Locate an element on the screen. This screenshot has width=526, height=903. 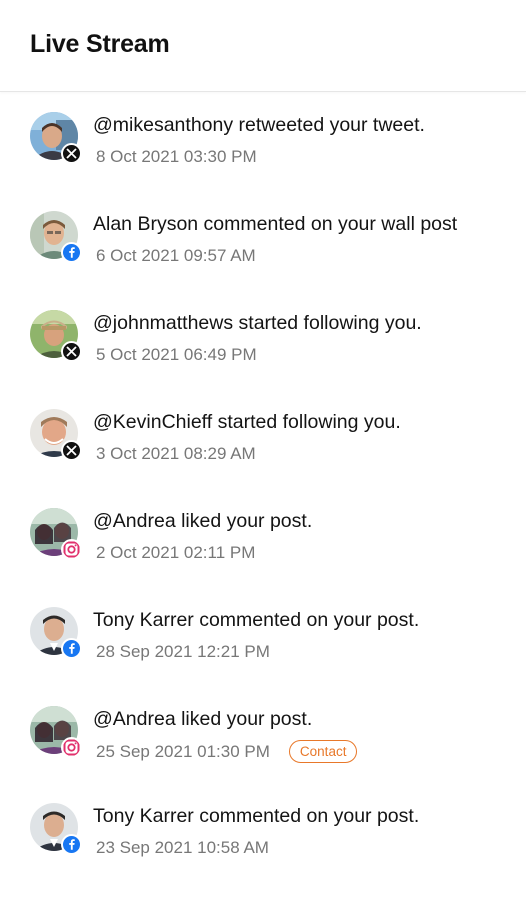
timestamp: 28 Sep 2021 12:21 PM is located at coordinates (183, 651).